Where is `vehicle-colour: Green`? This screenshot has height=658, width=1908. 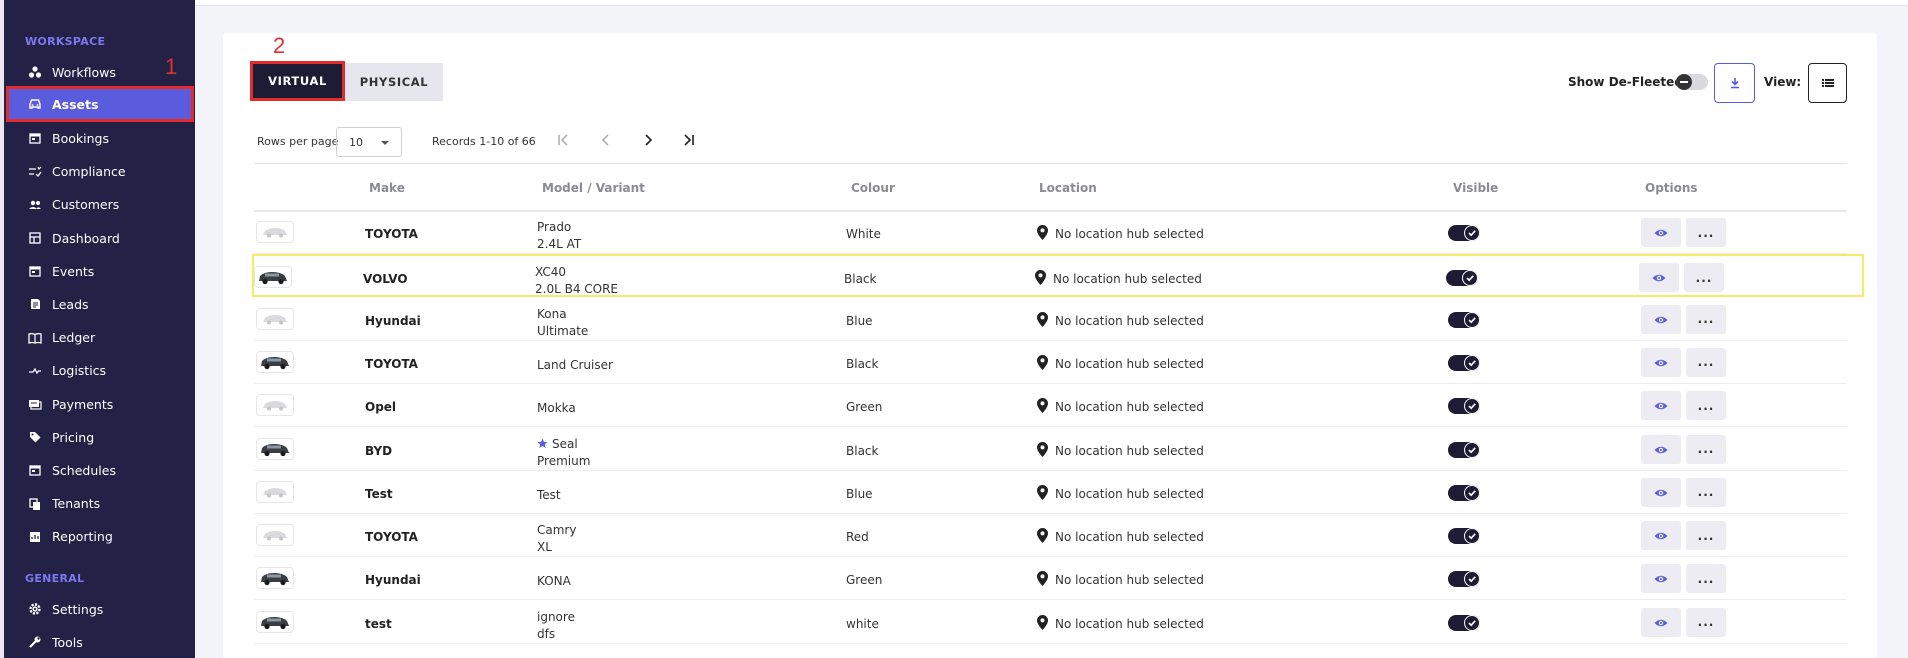
vehicle-colour: Green is located at coordinates (864, 407).